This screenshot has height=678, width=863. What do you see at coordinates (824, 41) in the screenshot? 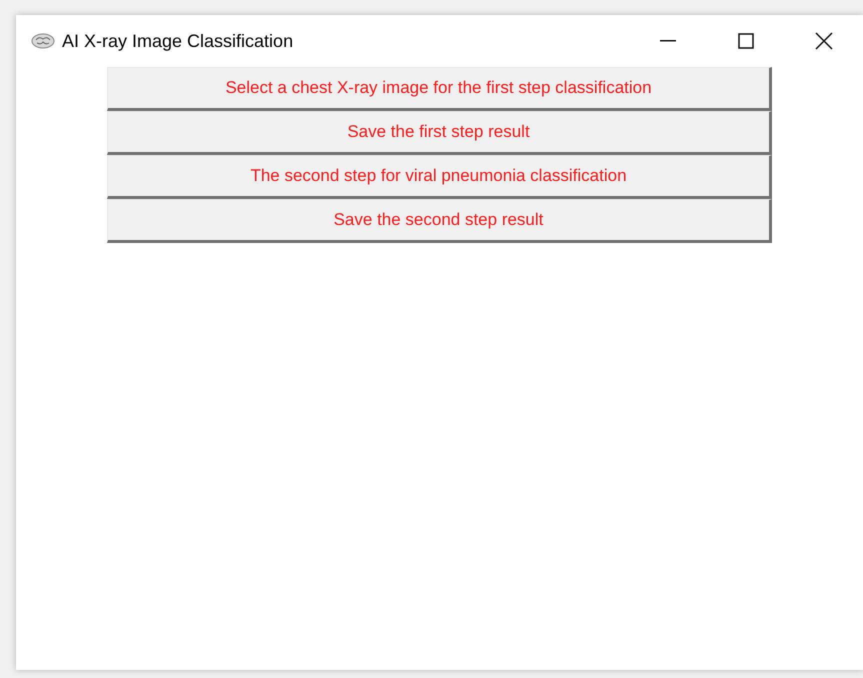
I see `close-icon` at bounding box center [824, 41].